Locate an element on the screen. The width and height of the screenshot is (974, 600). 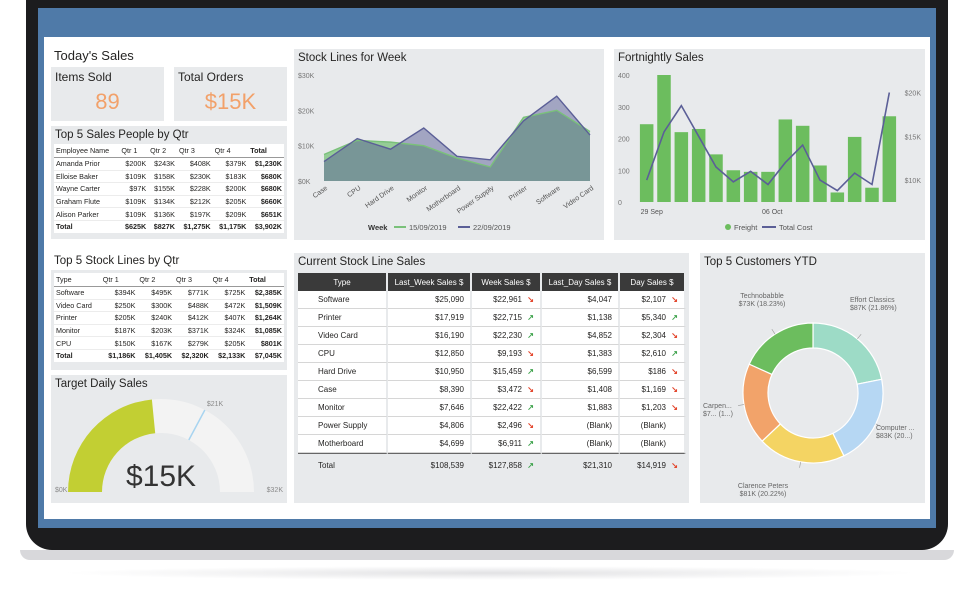
x-tick-label: Monitor is located at coordinates (418, 195).